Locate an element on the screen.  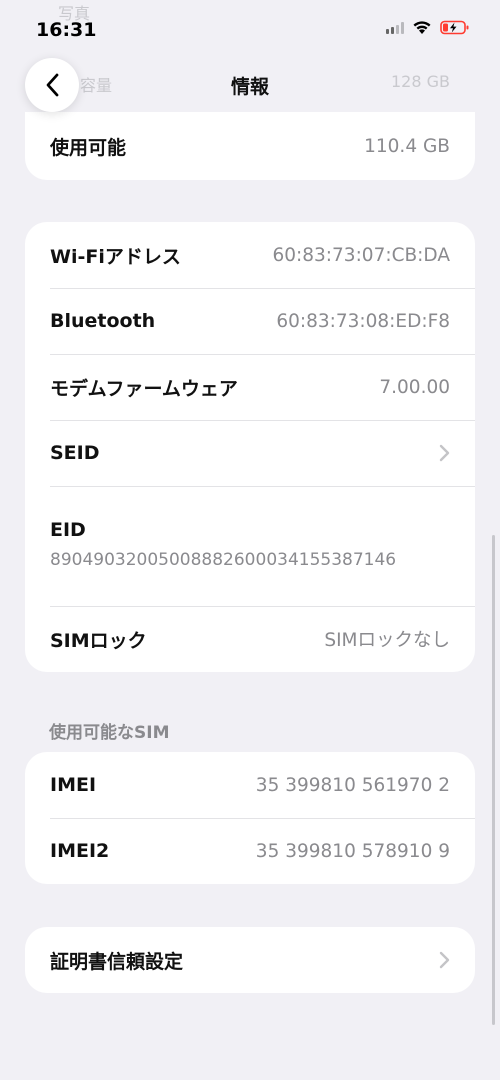
eid-row: EID 89049032005008882600034155387146 is located at coordinates (250, 546).